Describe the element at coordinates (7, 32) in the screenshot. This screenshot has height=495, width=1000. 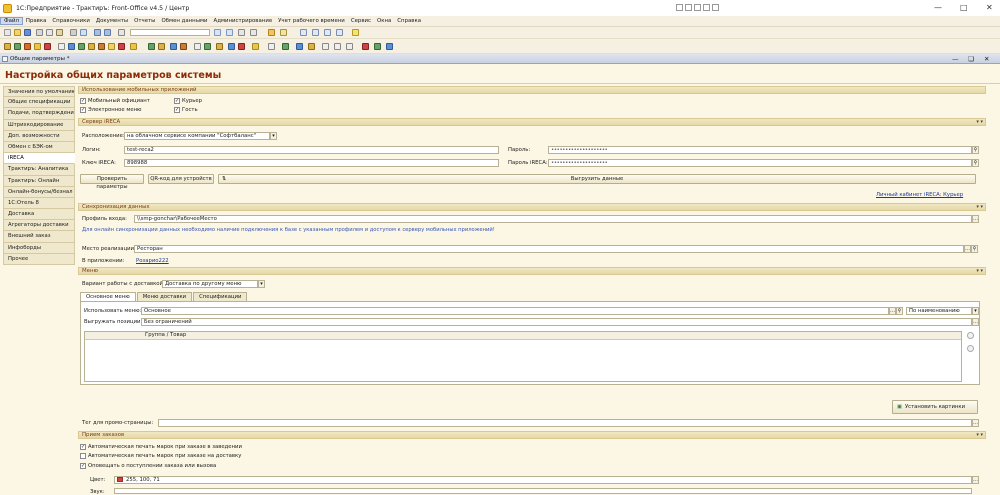
I see `new-doc-icon` at that location.